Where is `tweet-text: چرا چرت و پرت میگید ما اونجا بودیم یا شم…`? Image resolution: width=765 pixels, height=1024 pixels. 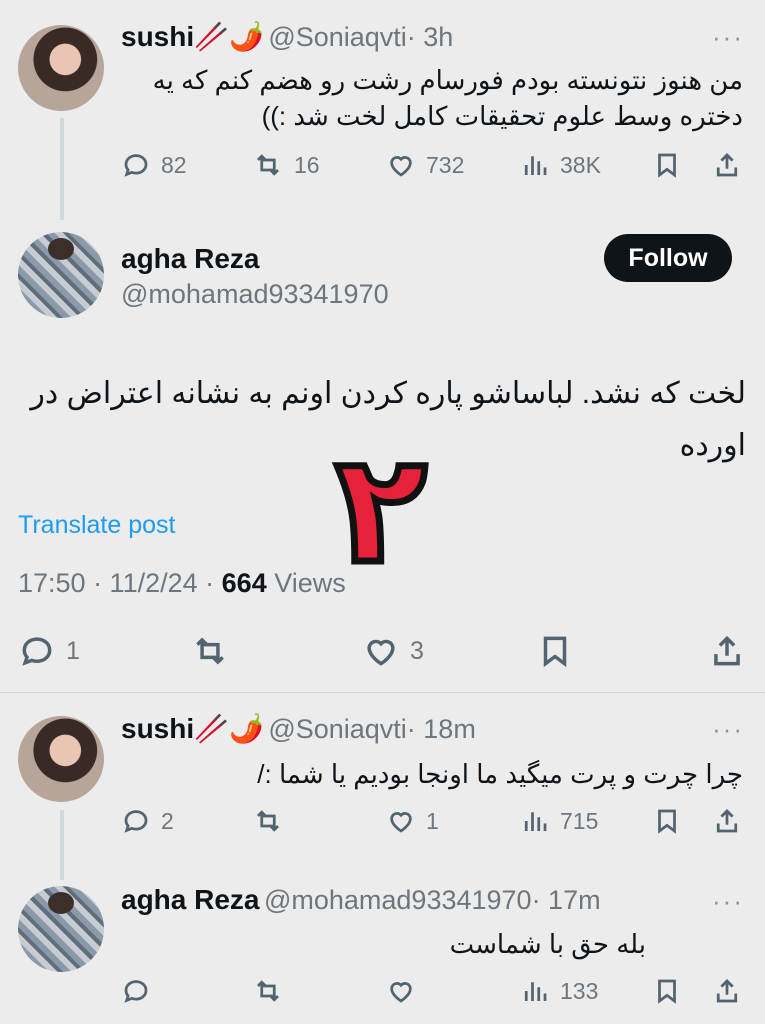 tweet-text: چرا چرت و پرت میگید ما اونجا بودیم یا شم… is located at coordinates (500, 774).